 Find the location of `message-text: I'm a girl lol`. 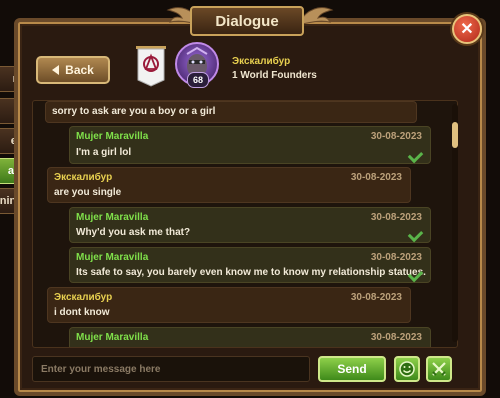

message-text: I'm a girl lol is located at coordinates (104, 152).